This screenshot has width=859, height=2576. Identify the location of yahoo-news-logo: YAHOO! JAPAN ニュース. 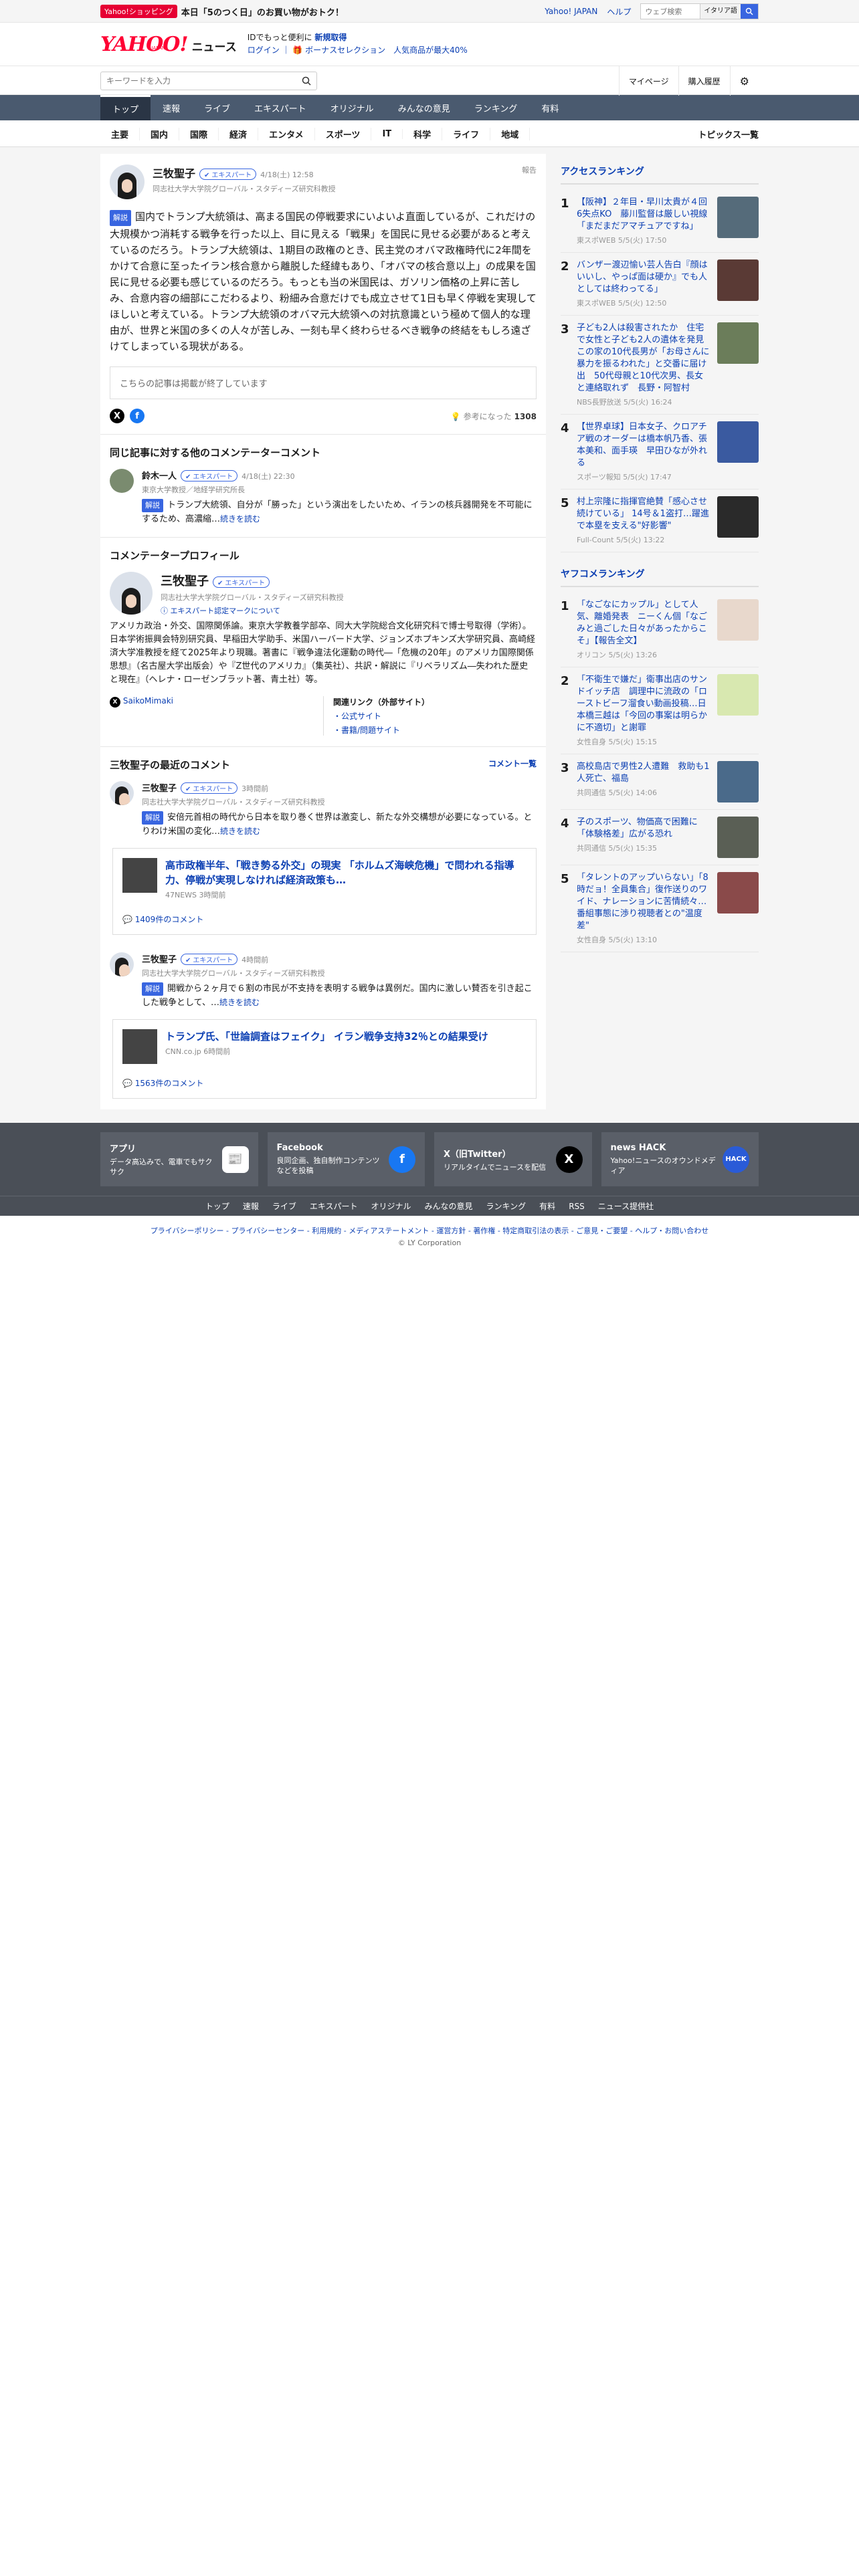
(168, 44).